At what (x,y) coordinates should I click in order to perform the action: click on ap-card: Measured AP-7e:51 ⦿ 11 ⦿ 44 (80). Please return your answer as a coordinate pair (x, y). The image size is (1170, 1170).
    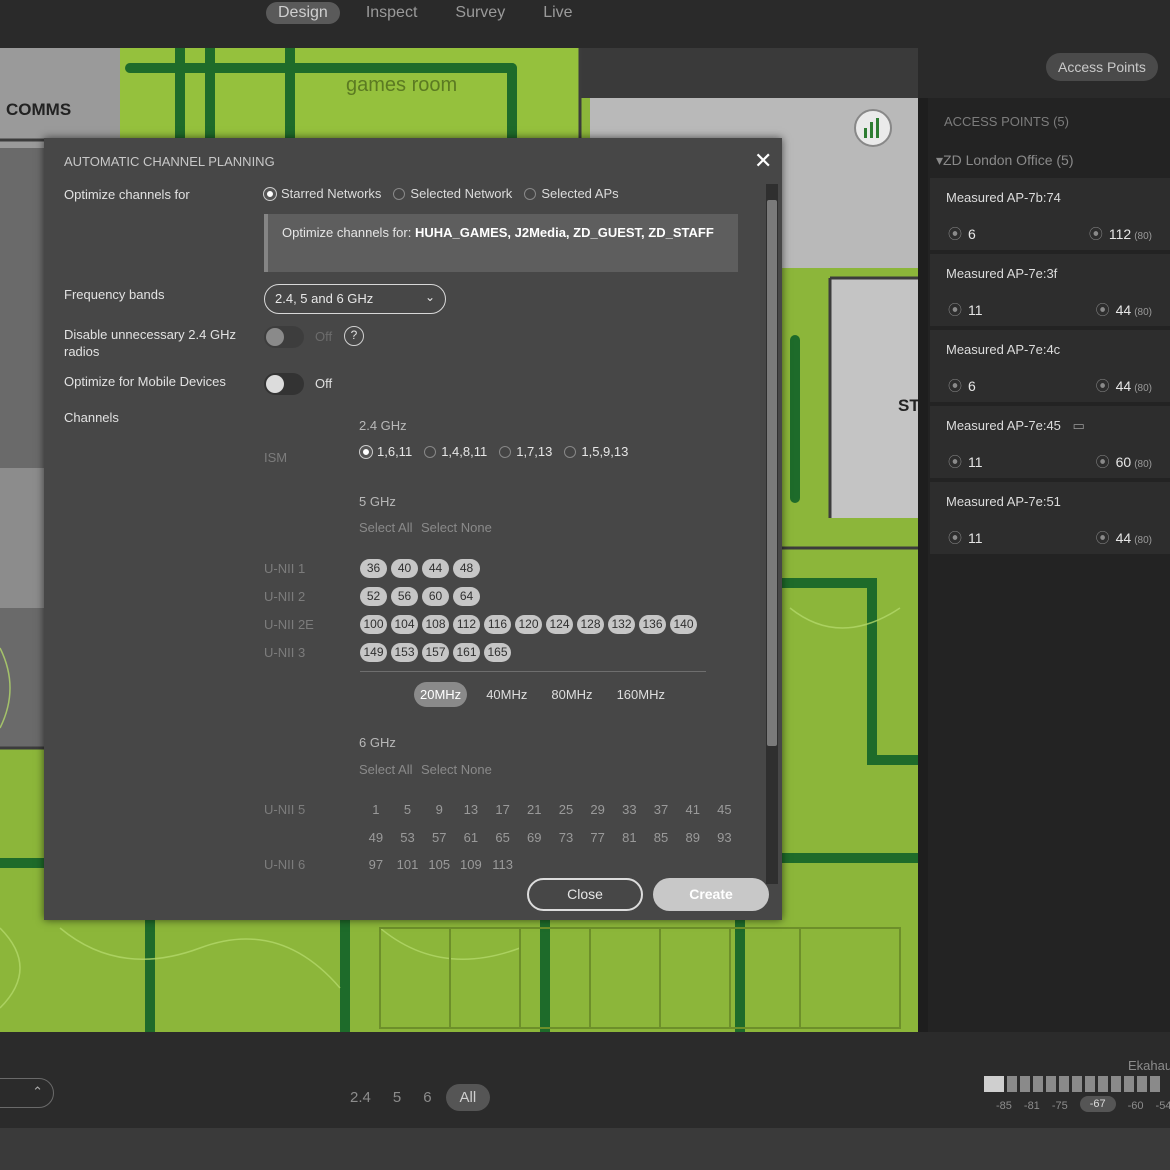
    Looking at the image, I should click on (1050, 518).